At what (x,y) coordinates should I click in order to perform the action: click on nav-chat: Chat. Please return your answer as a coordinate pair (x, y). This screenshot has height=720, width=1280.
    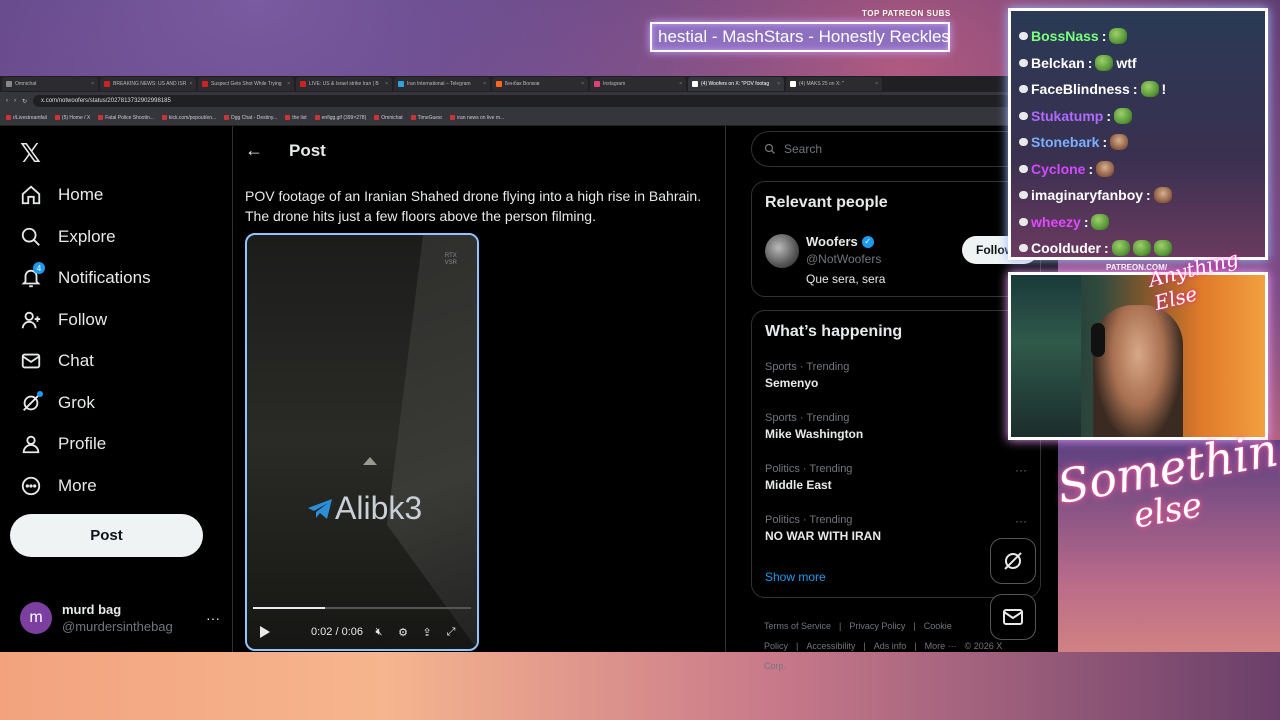
    Looking at the image, I should click on (57, 361).